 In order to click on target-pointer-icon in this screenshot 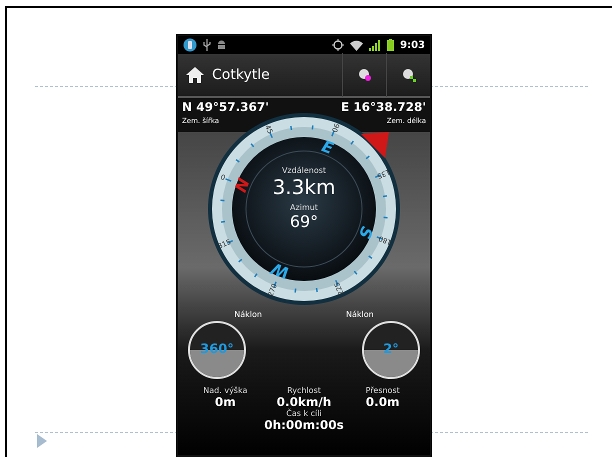, I will do `click(375, 145)`.